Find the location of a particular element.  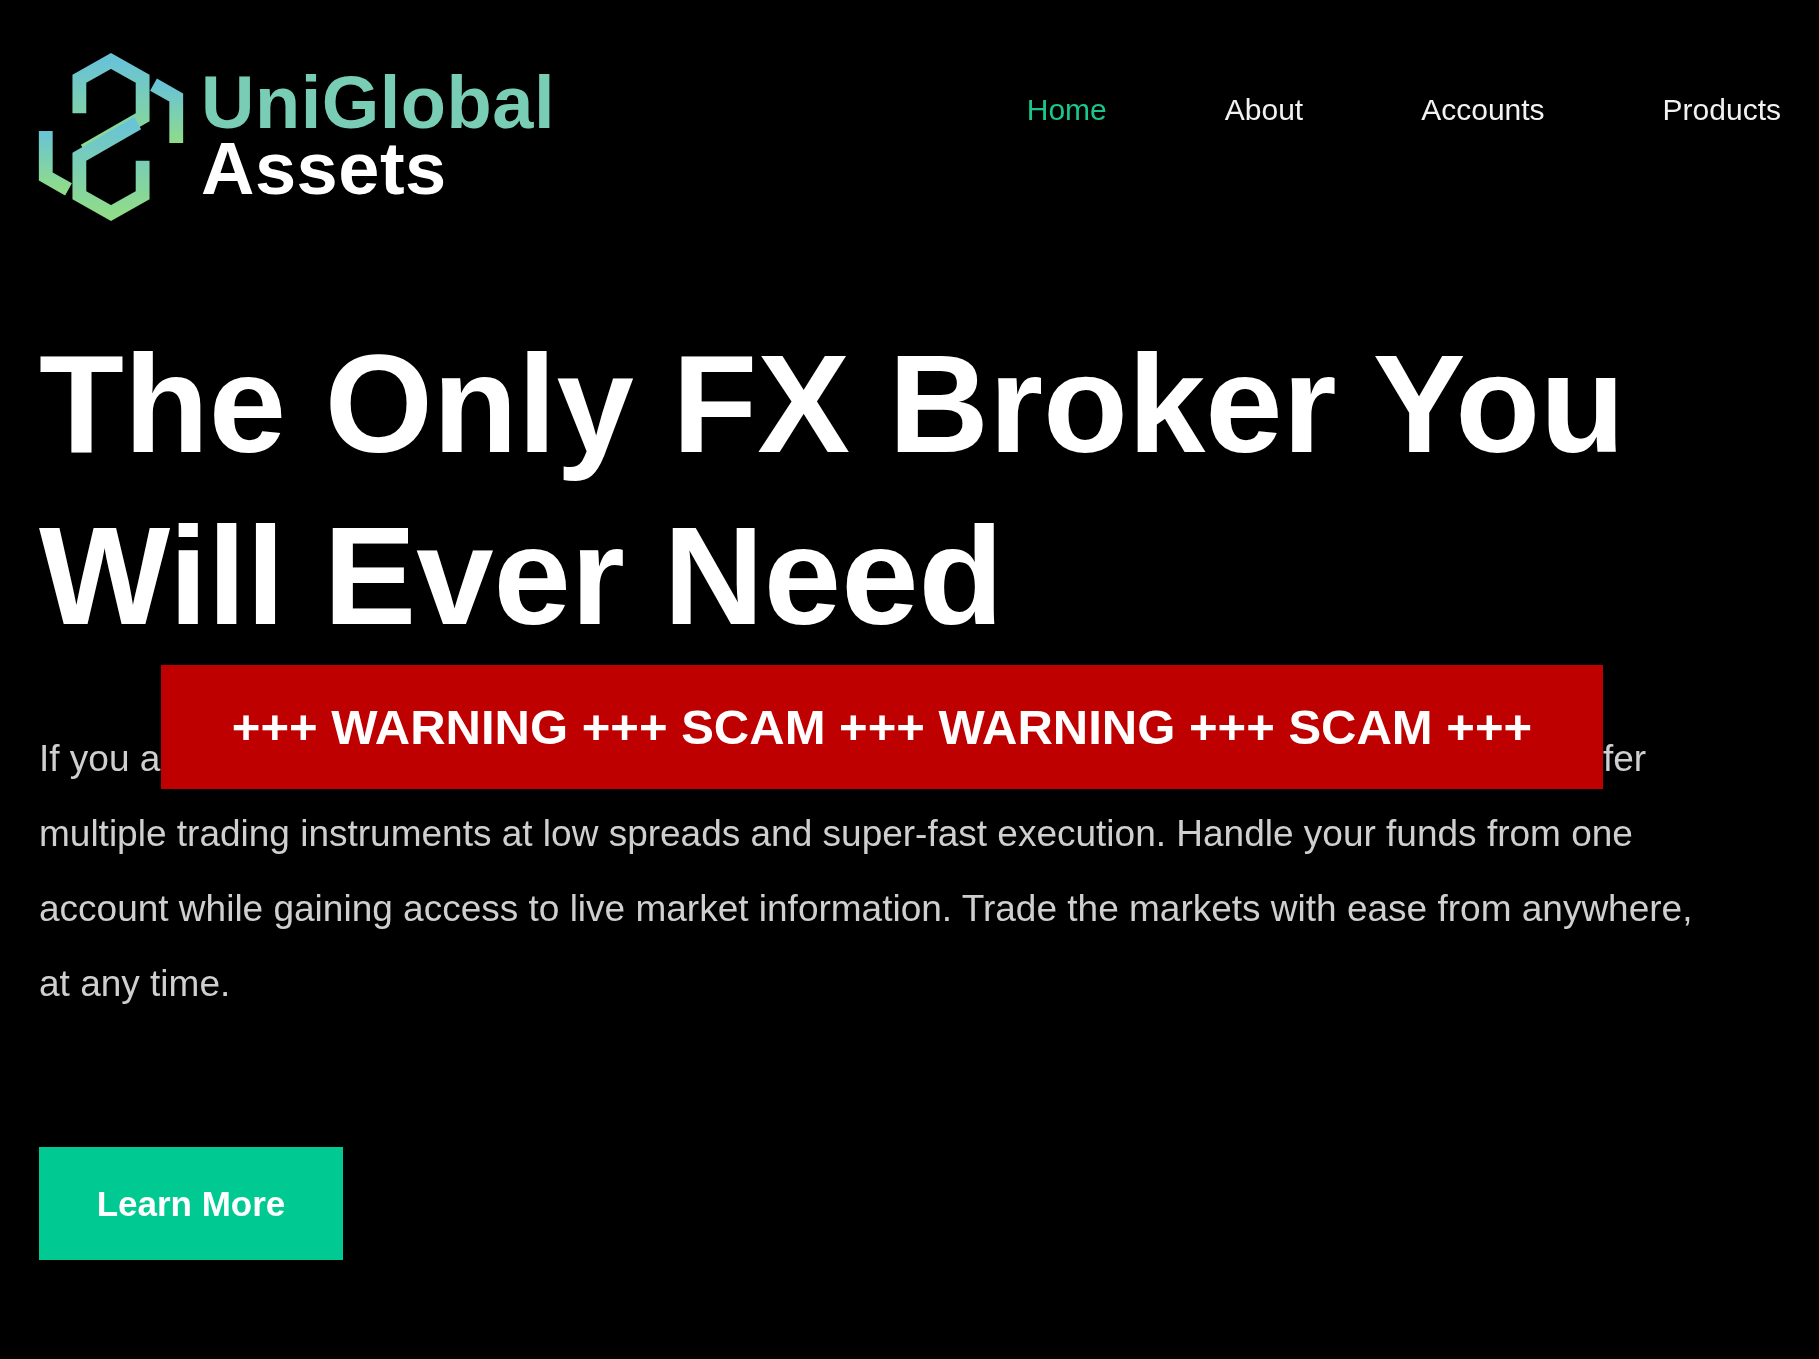

nav-link: Products is located at coordinates (1721, 110).